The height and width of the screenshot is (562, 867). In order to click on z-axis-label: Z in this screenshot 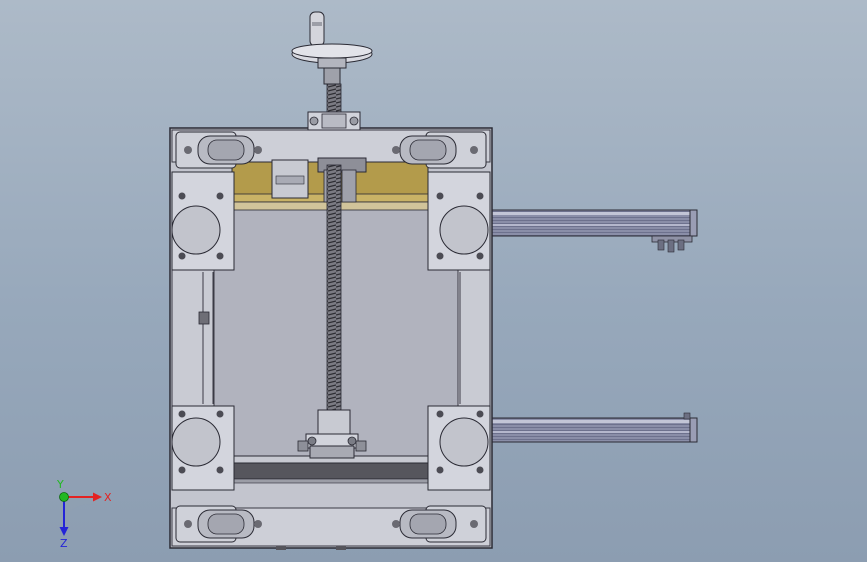, I will do `click(64, 542)`.